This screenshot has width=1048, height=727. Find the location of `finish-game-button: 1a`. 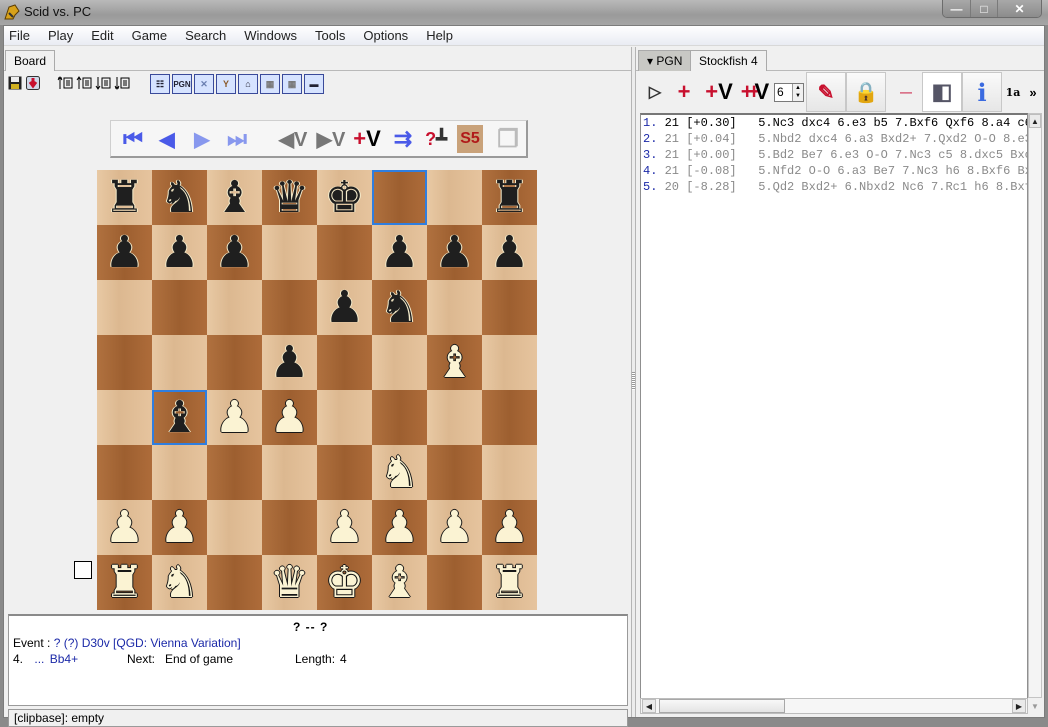

finish-game-button: 1a is located at coordinates (1013, 92).